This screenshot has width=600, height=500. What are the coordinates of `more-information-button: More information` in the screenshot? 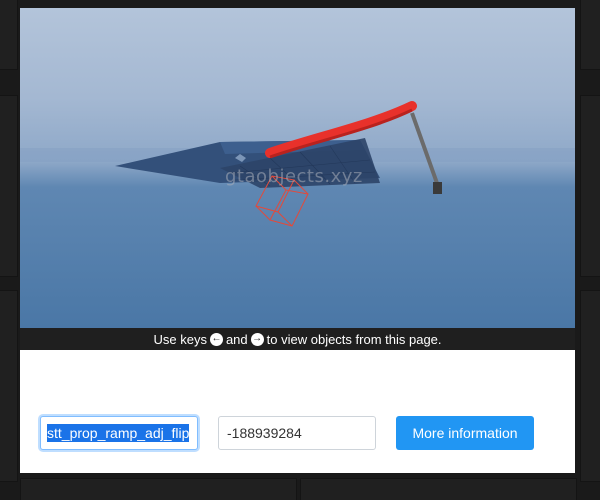 It's located at (465, 433).